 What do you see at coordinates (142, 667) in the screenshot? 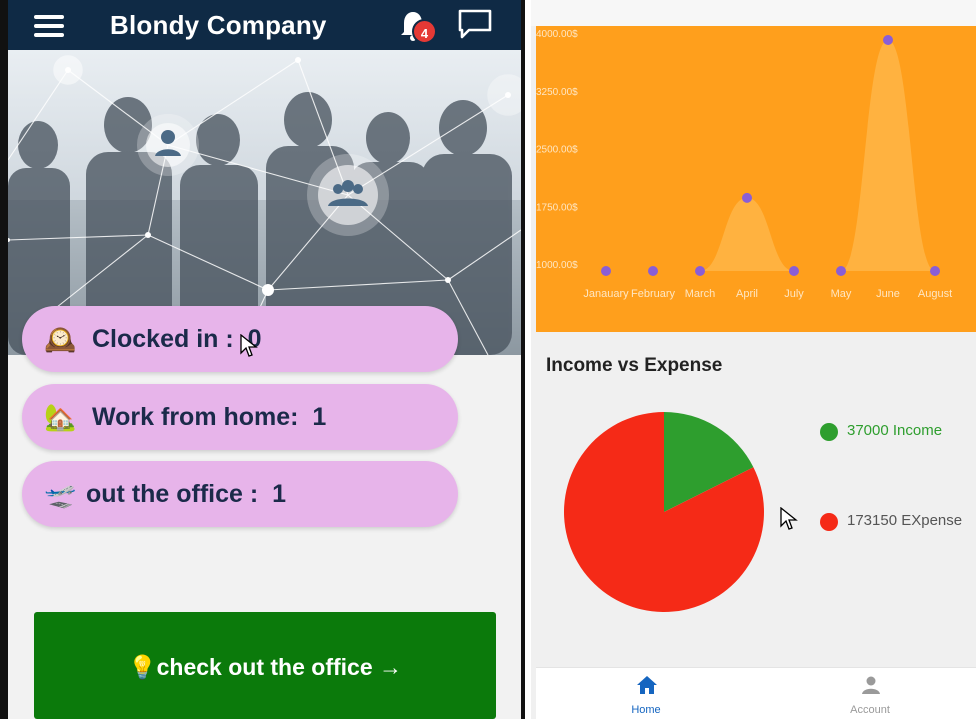
I see `lightbulb-icon: 💡` at bounding box center [142, 667].